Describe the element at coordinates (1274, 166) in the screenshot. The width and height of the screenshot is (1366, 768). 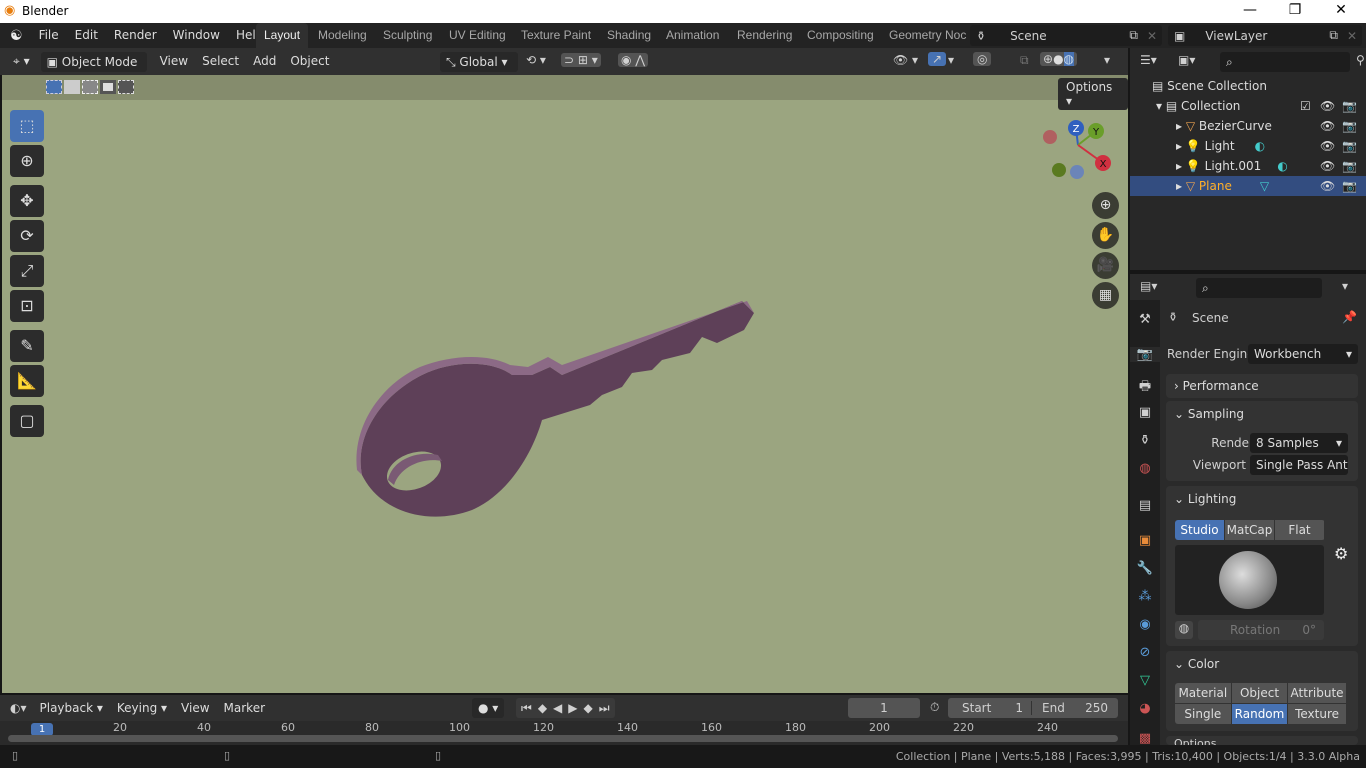
I see `light-data-icon: ◐` at that location.